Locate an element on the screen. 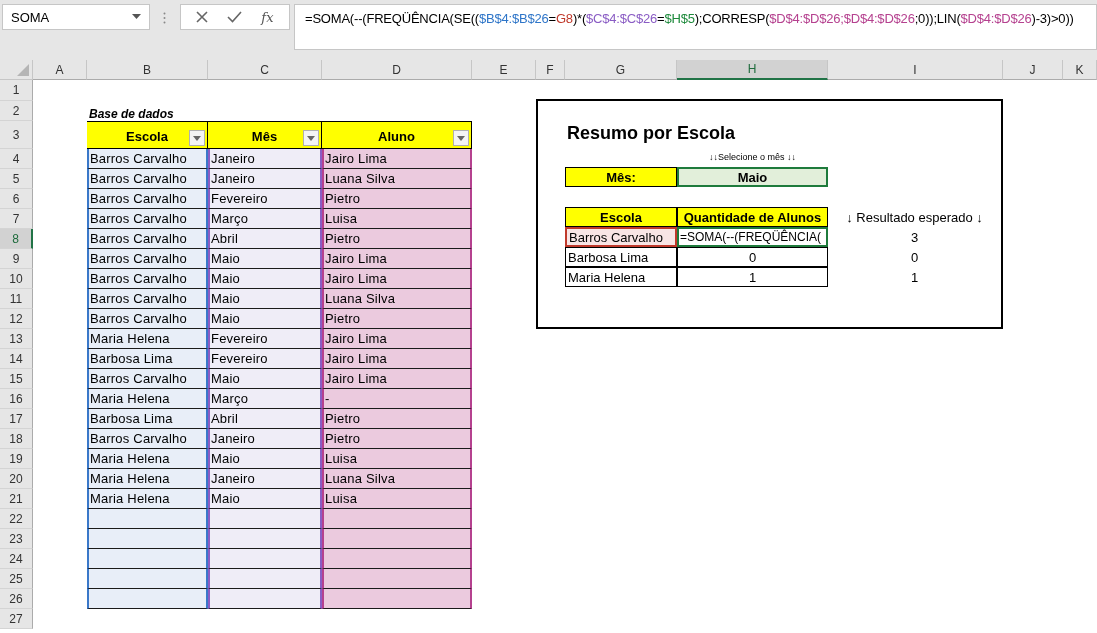 The height and width of the screenshot is (633, 1097). row-header: 20 is located at coordinates (16, 479).